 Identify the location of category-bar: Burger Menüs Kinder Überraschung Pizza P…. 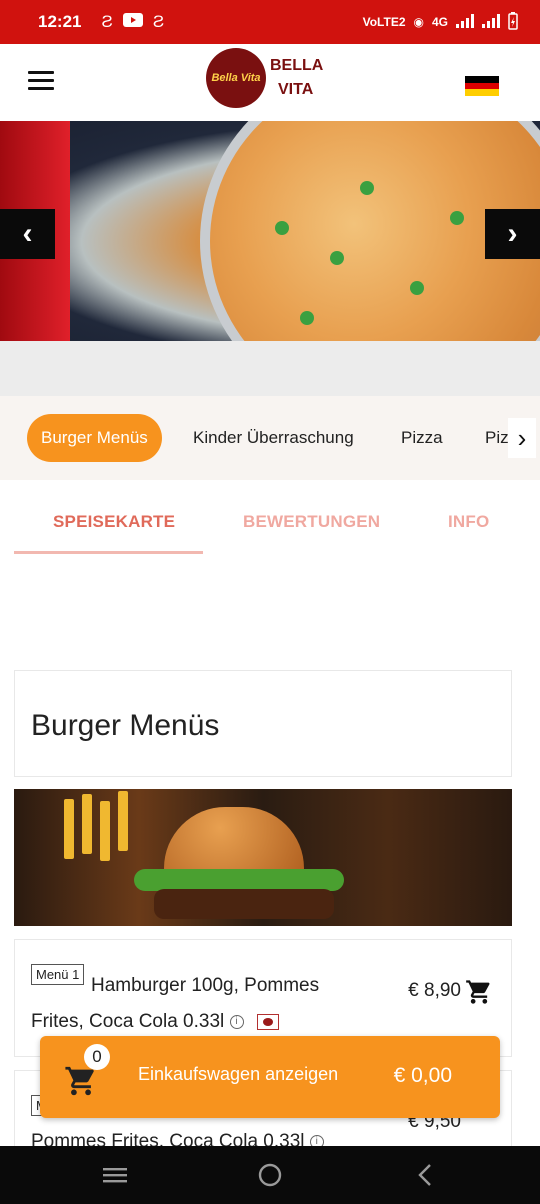
(270, 438).